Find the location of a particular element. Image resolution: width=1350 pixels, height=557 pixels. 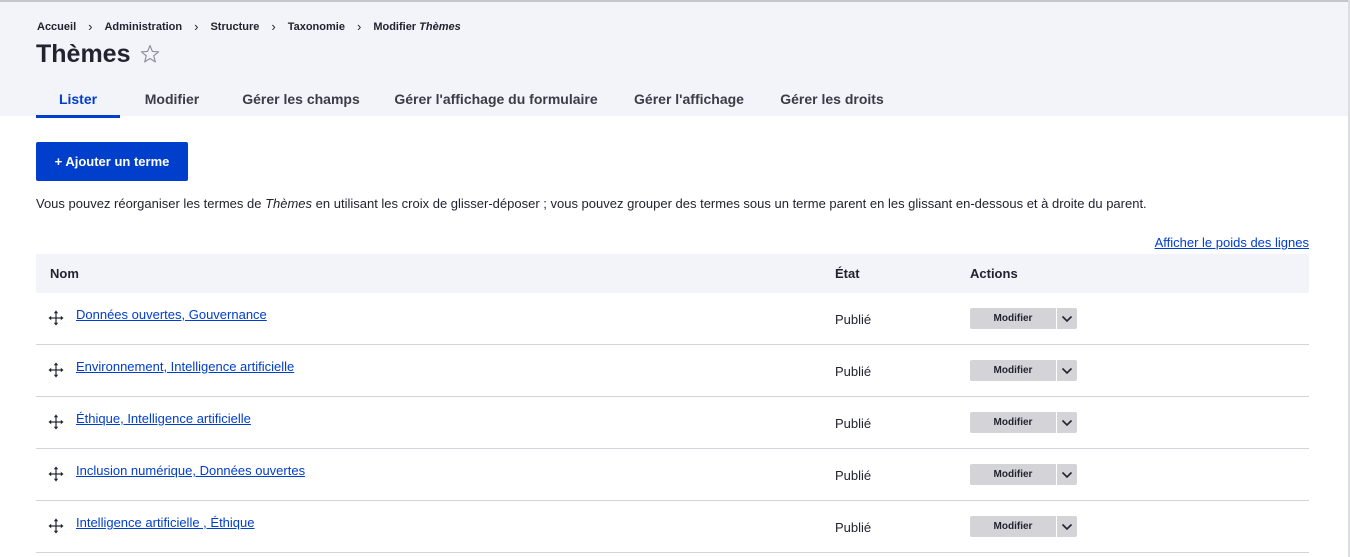

breadcrumb-structure: Structure is located at coordinates (234, 27).